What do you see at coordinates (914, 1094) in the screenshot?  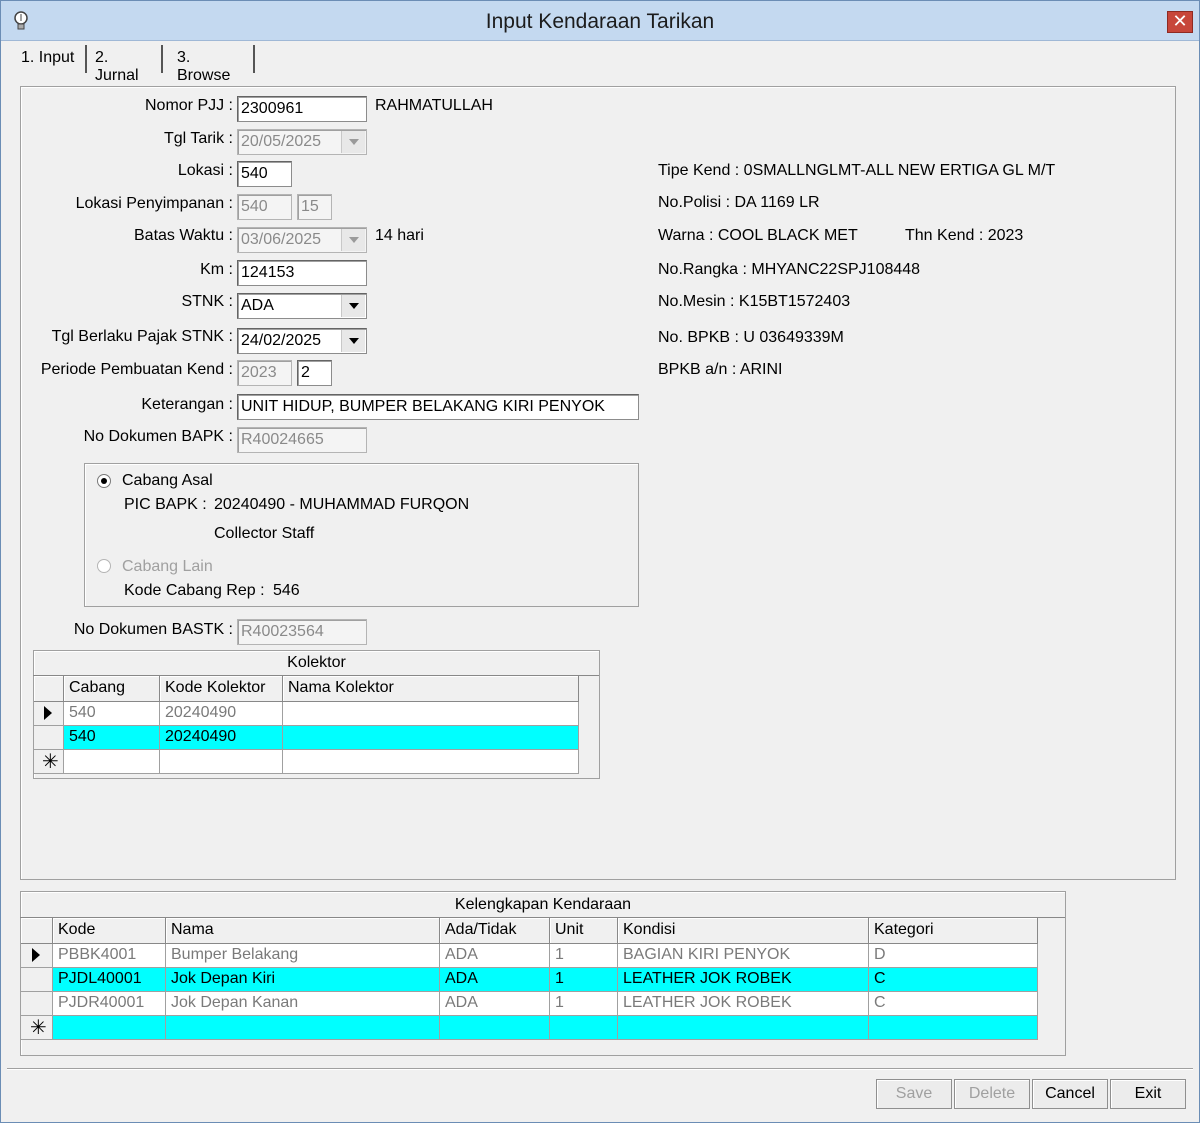 I see `save-button: Save` at bounding box center [914, 1094].